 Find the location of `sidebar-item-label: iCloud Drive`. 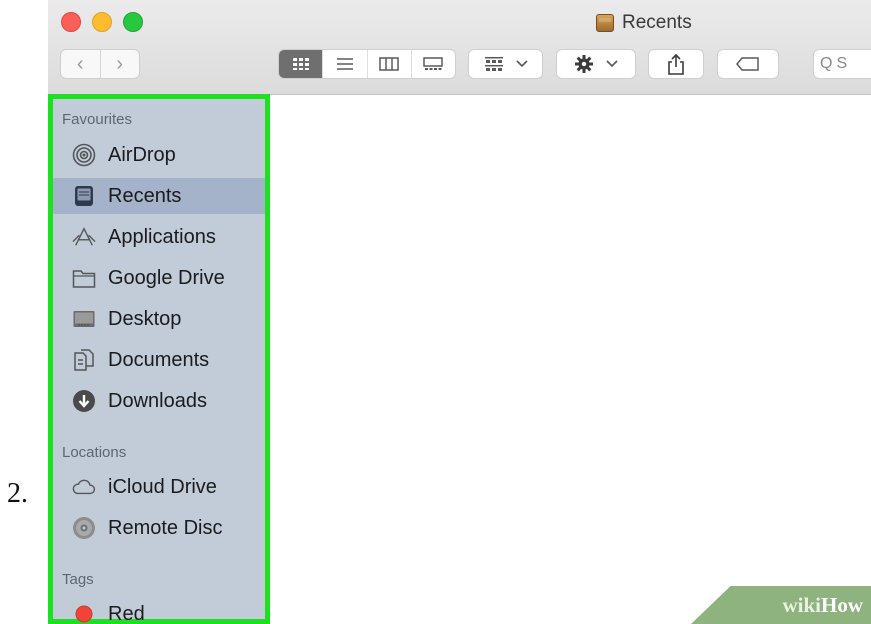

sidebar-item-label: iCloud Drive is located at coordinates (162, 486).